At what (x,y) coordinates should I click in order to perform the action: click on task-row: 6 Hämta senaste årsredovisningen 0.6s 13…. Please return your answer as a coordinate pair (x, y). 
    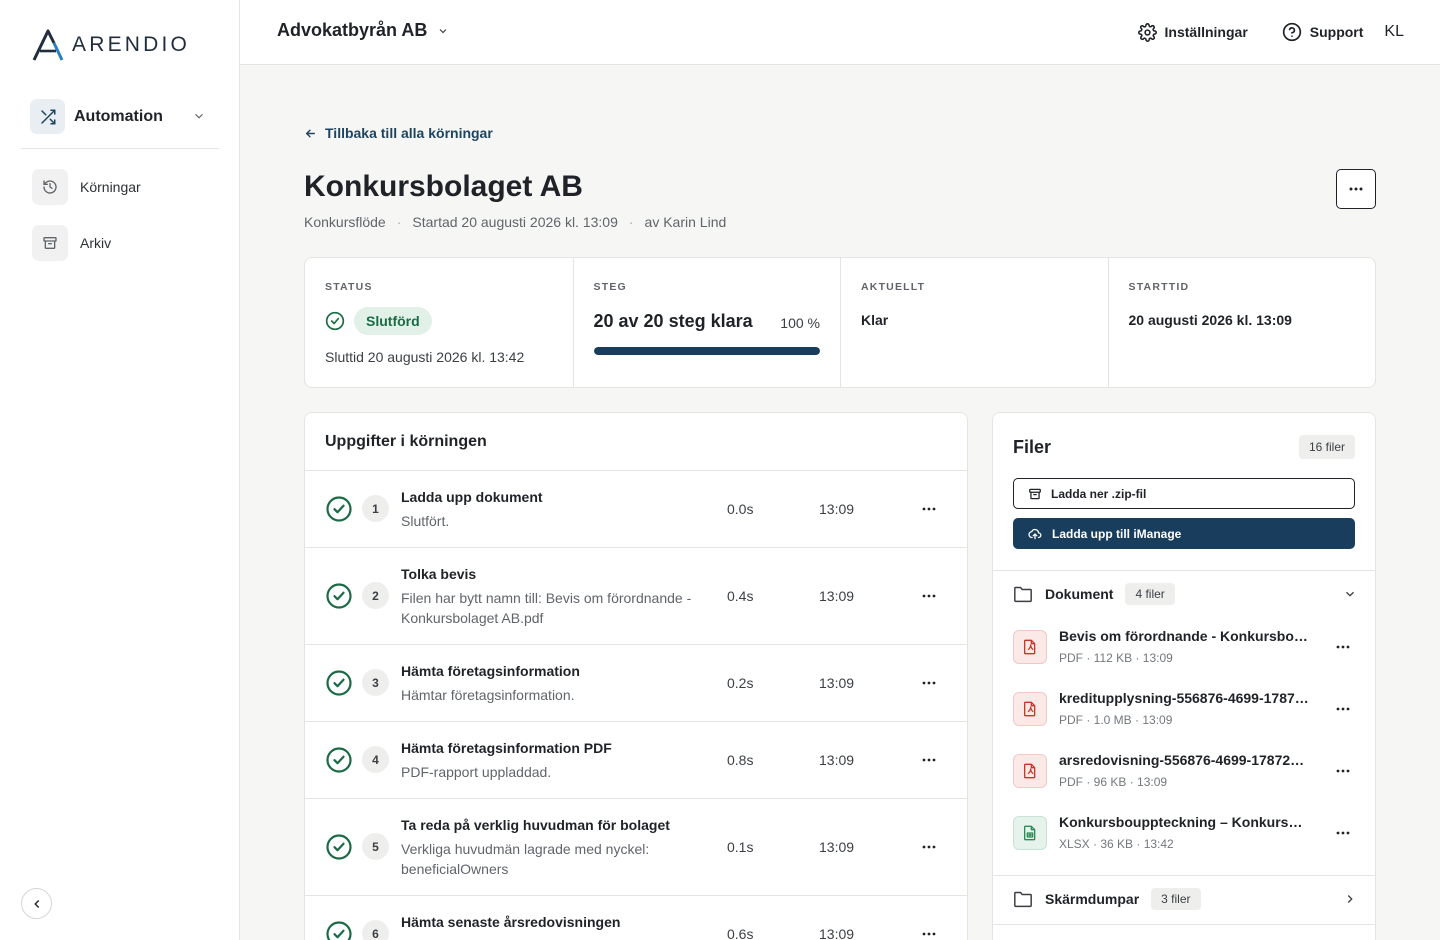
    Looking at the image, I should click on (636, 918).